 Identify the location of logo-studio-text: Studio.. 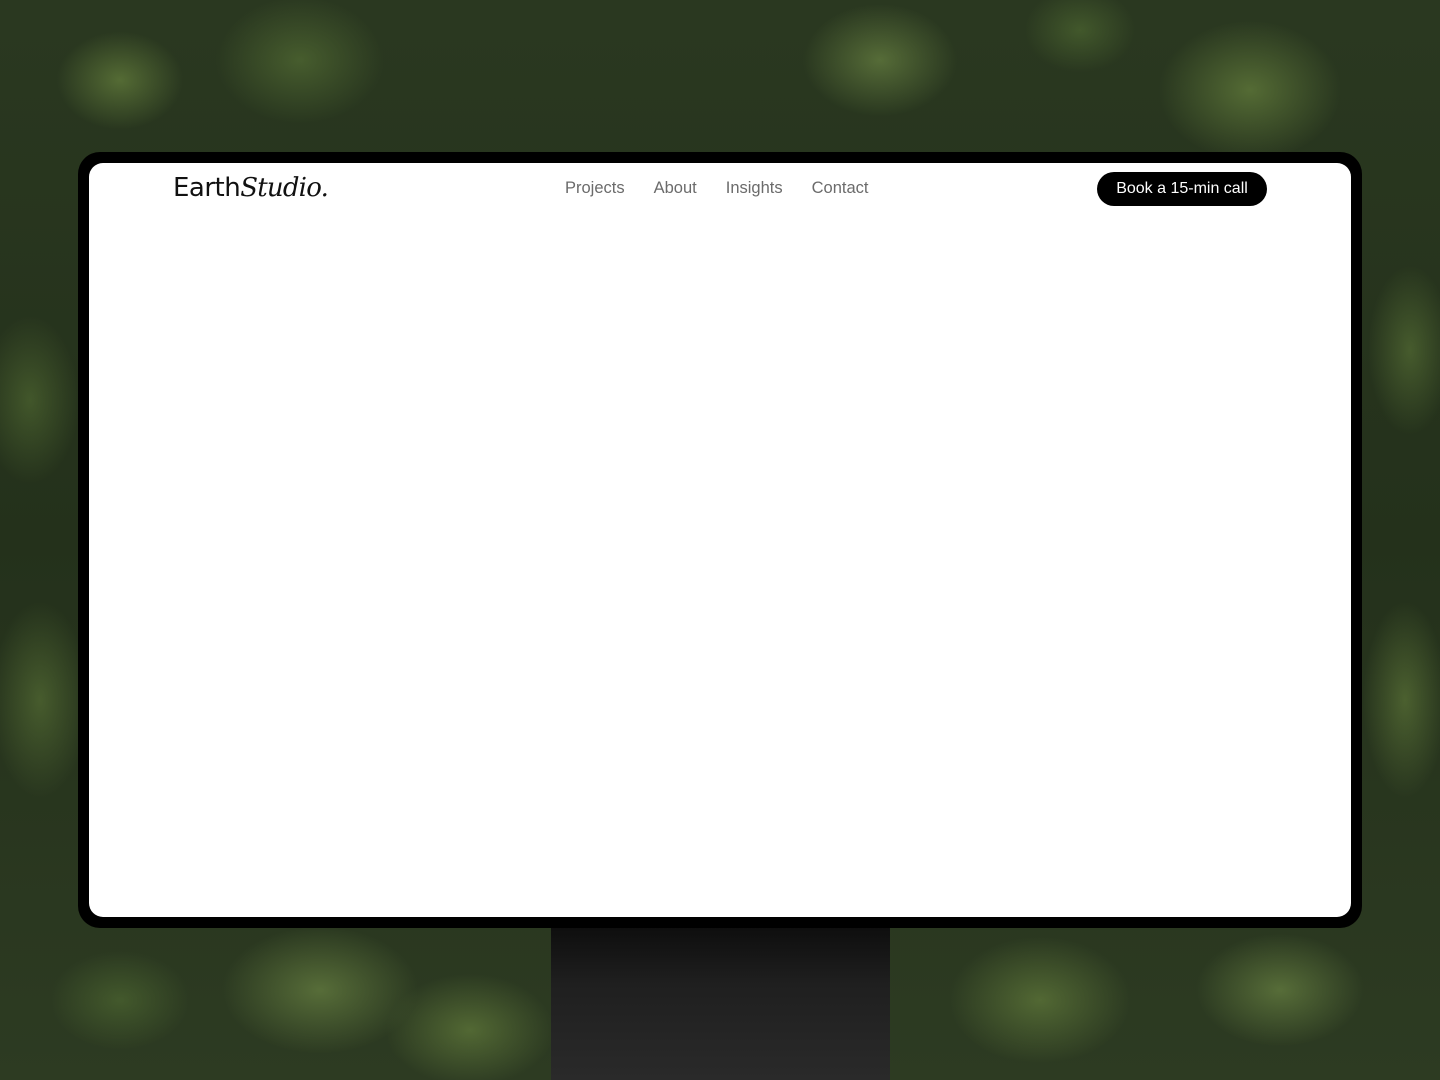
(284, 188).